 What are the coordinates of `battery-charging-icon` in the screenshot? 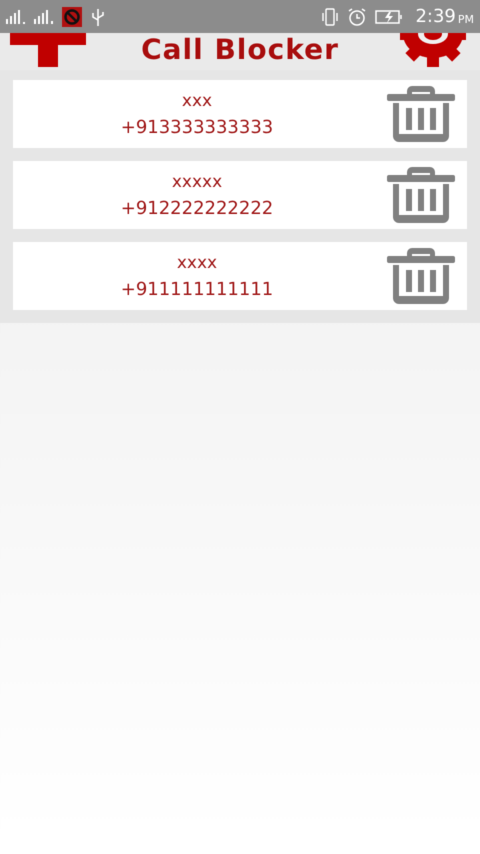 It's located at (389, 16).